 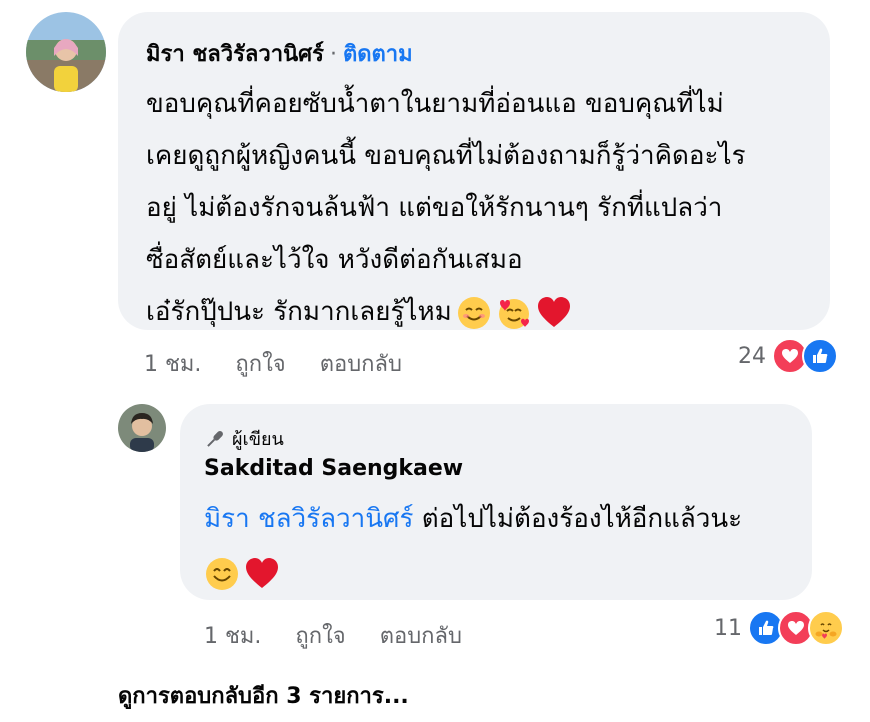 What do you see at coordinates (232, 635) in the screenshot?
I see `reply-timestamp: 1 ชม.` at bounding box center [232, 635].